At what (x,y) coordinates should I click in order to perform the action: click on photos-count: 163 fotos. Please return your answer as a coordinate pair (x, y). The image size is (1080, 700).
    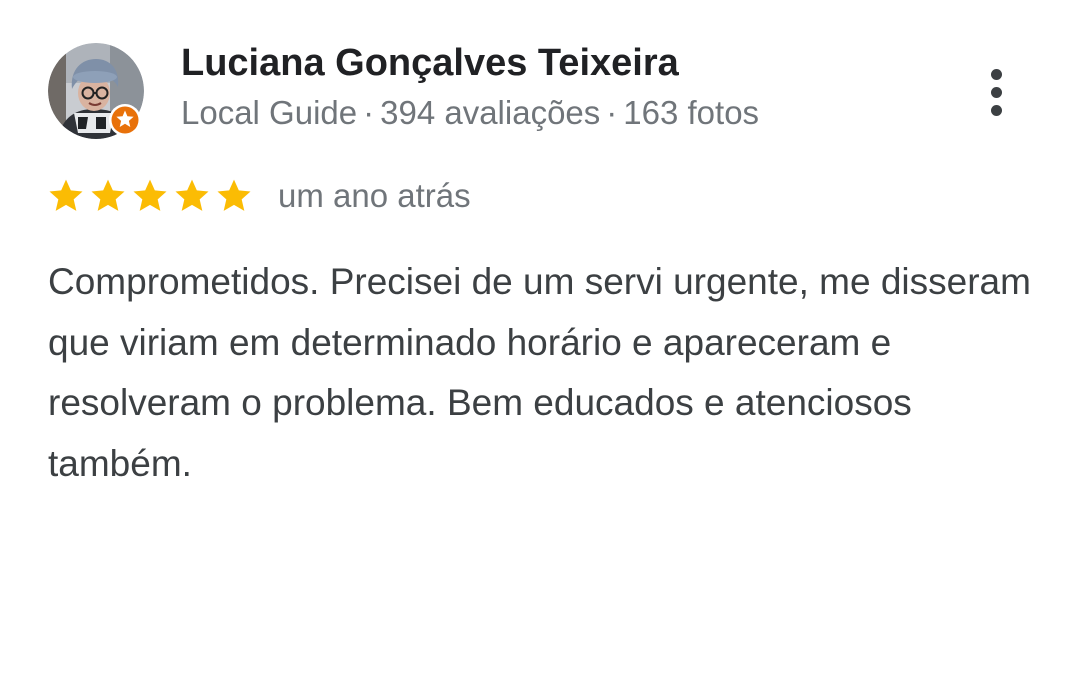
    Looking at the image, I should click on (691, 112).